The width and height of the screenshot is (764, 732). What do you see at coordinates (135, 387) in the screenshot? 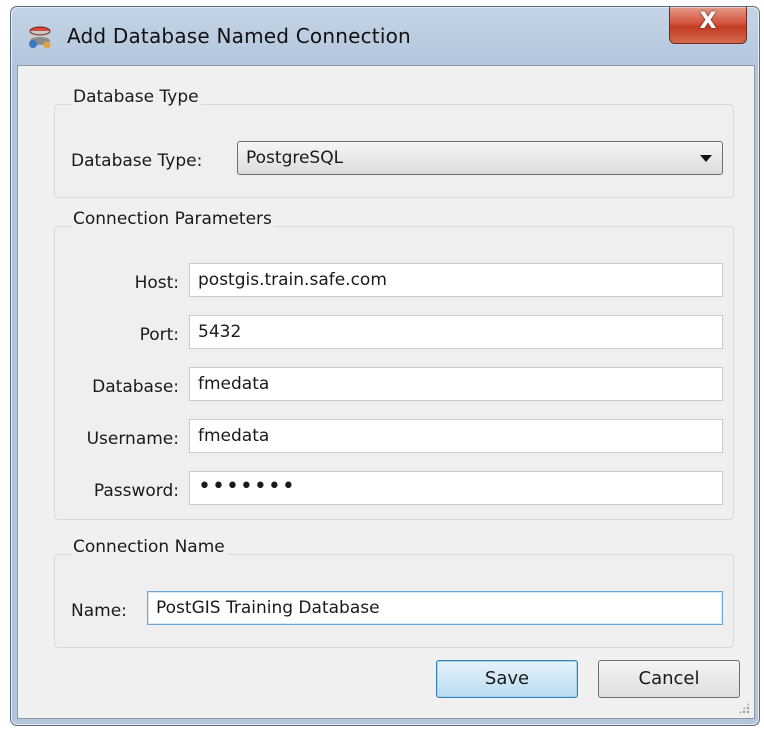
I see `database-label: Database:` at bounding box center [135, 387].